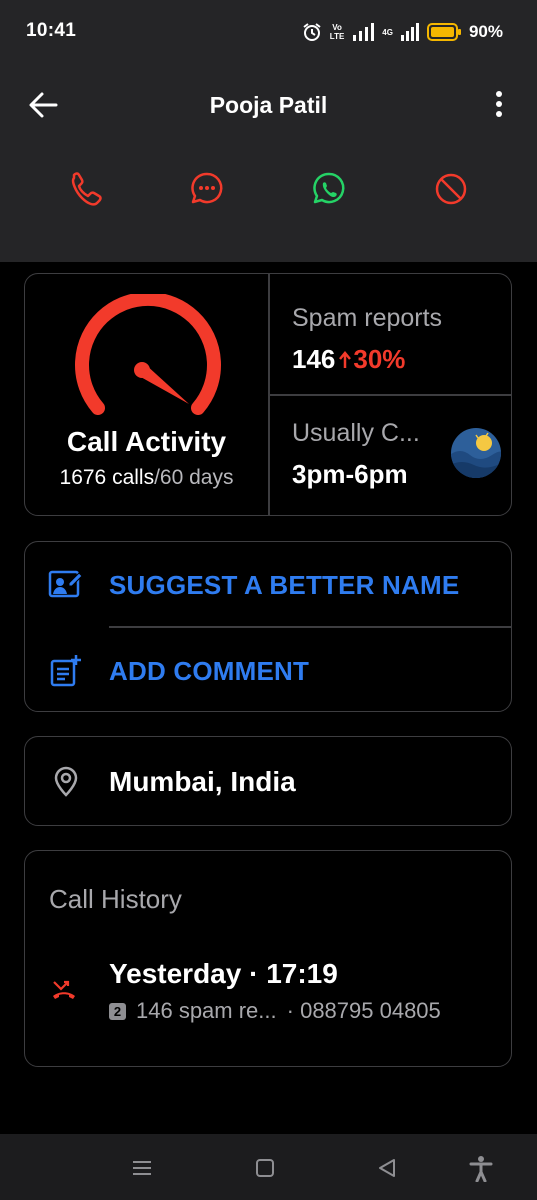  Describe the element at coordinates (476, 453) in the screenshot. I see `afternoon-sun-icon` at that location.